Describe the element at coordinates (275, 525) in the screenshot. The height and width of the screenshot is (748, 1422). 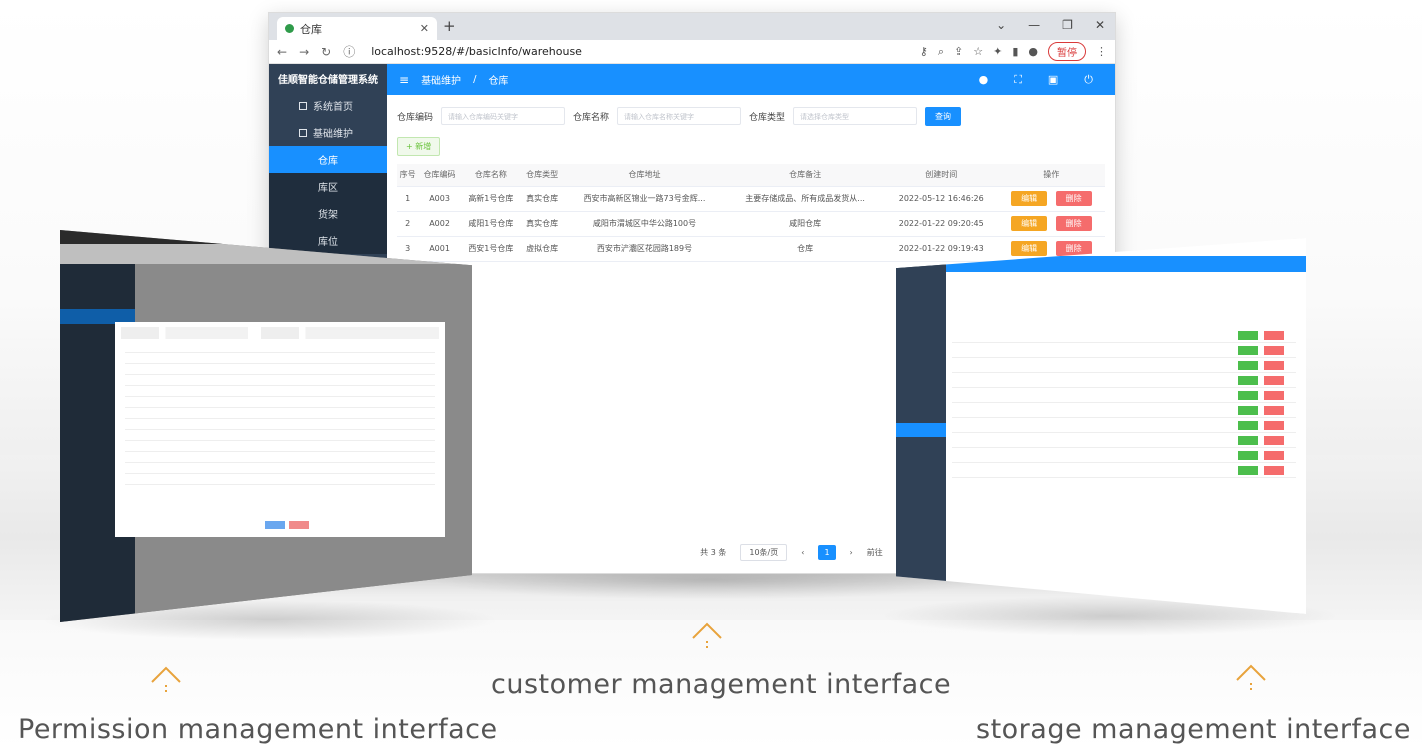
I see `left-confirm-button` at that location.